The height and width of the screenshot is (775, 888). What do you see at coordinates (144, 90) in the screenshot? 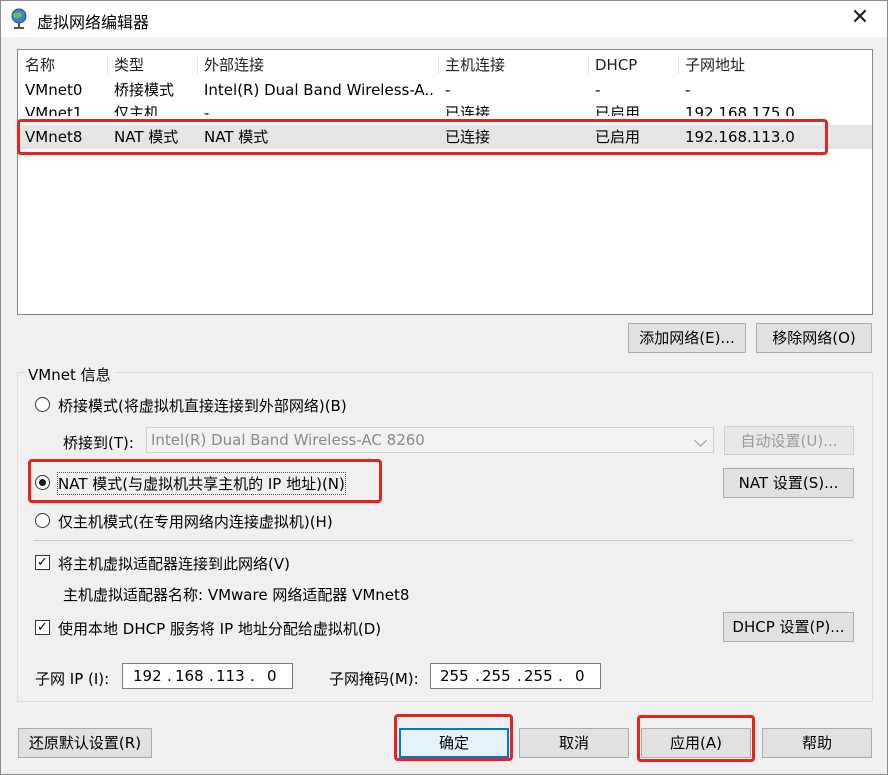
I see `cell-type: 桥接模式` at bounding box center [144, 90].